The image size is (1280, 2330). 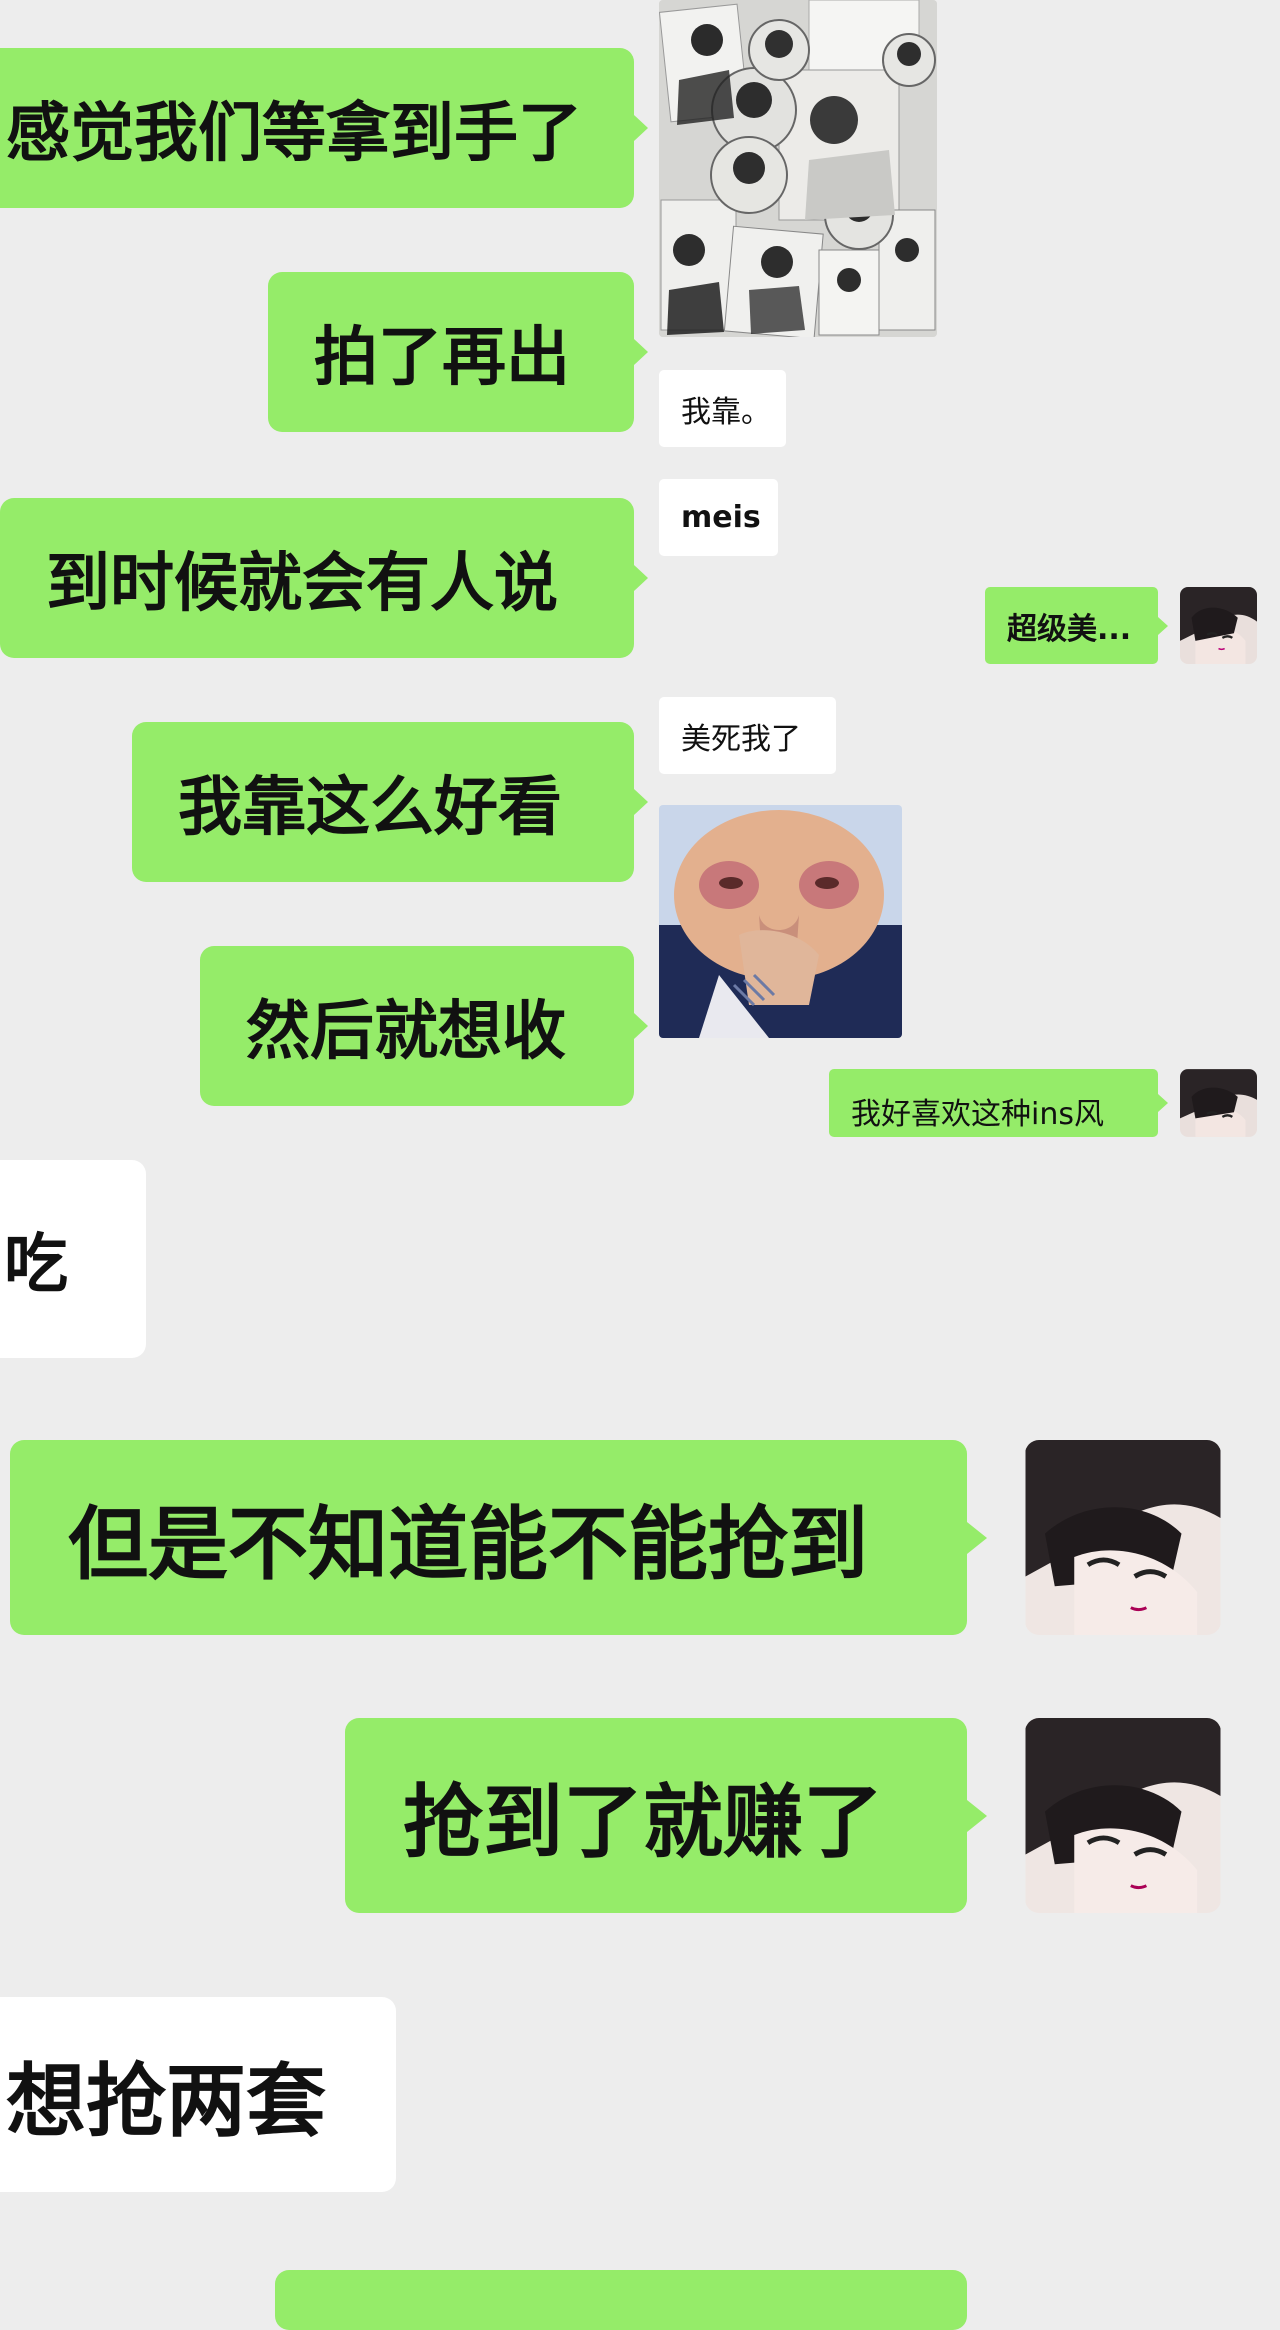 I want to click on message-text: meis, so click(x=721, y=517).